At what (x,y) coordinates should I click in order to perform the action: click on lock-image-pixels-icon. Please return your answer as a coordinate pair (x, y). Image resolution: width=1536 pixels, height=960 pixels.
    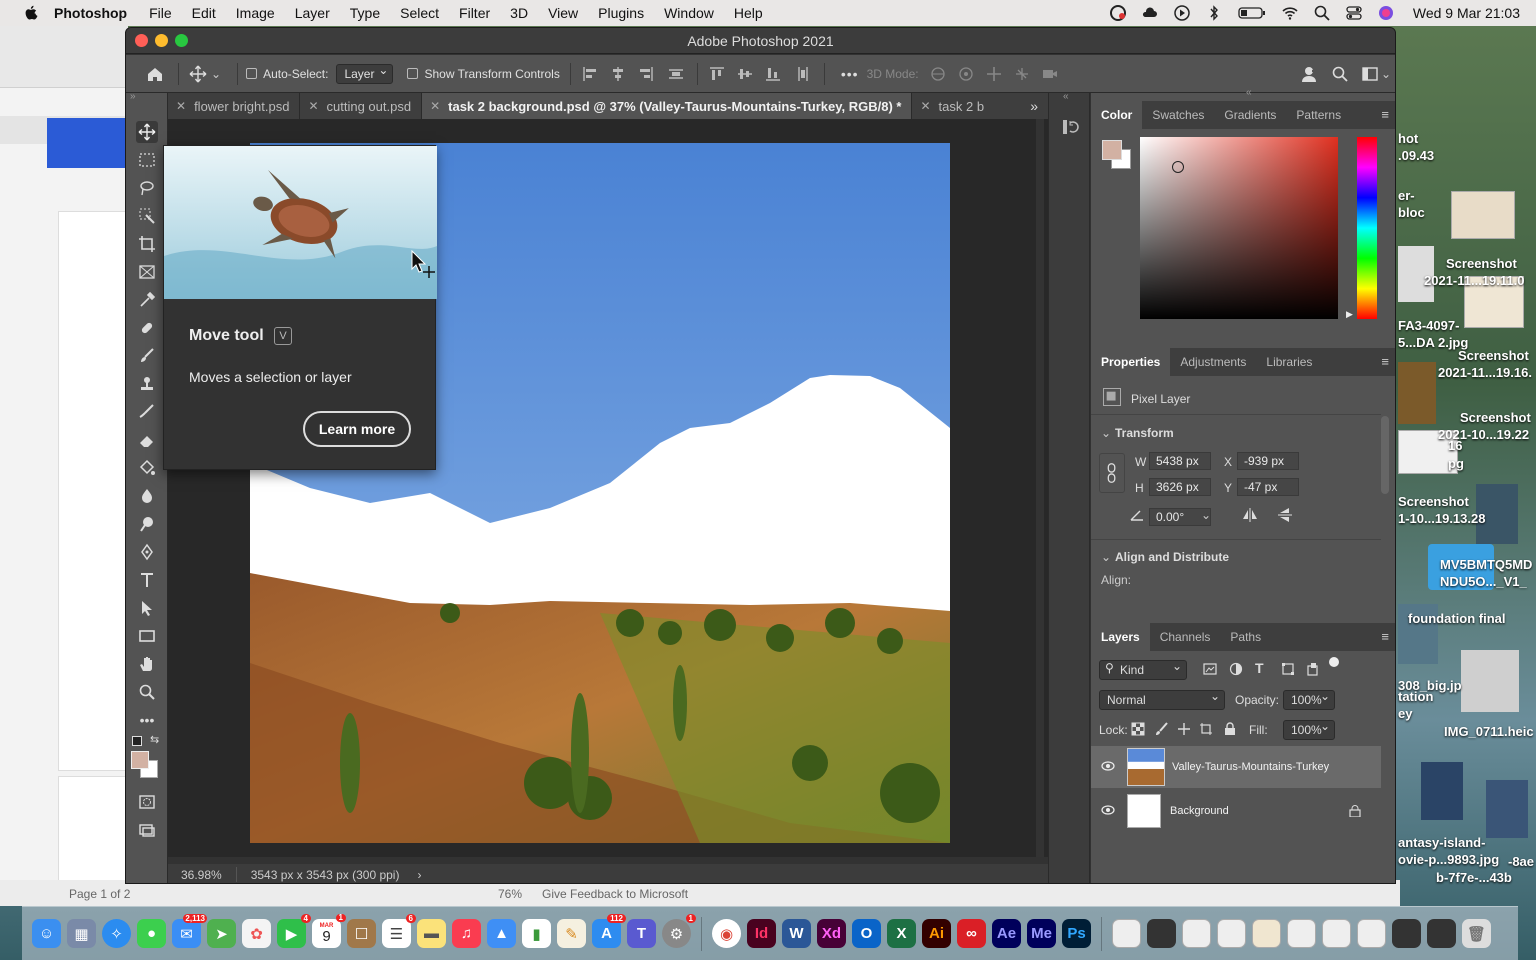
    Looking at the image, I should click on (1162, 729).